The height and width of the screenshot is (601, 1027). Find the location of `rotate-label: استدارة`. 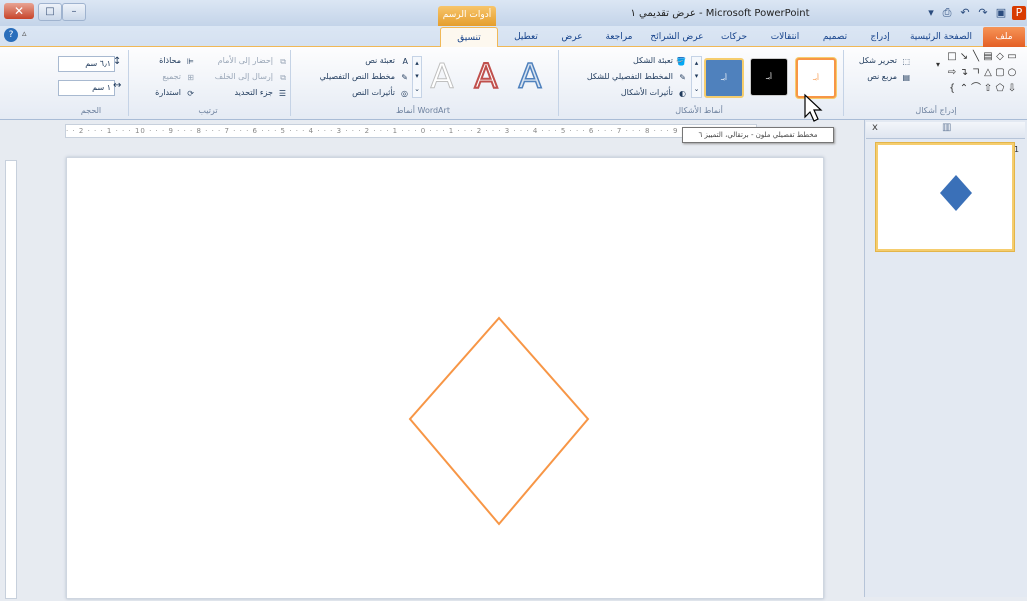

rotate-label: استدارة is located at coordinates (168, 92).